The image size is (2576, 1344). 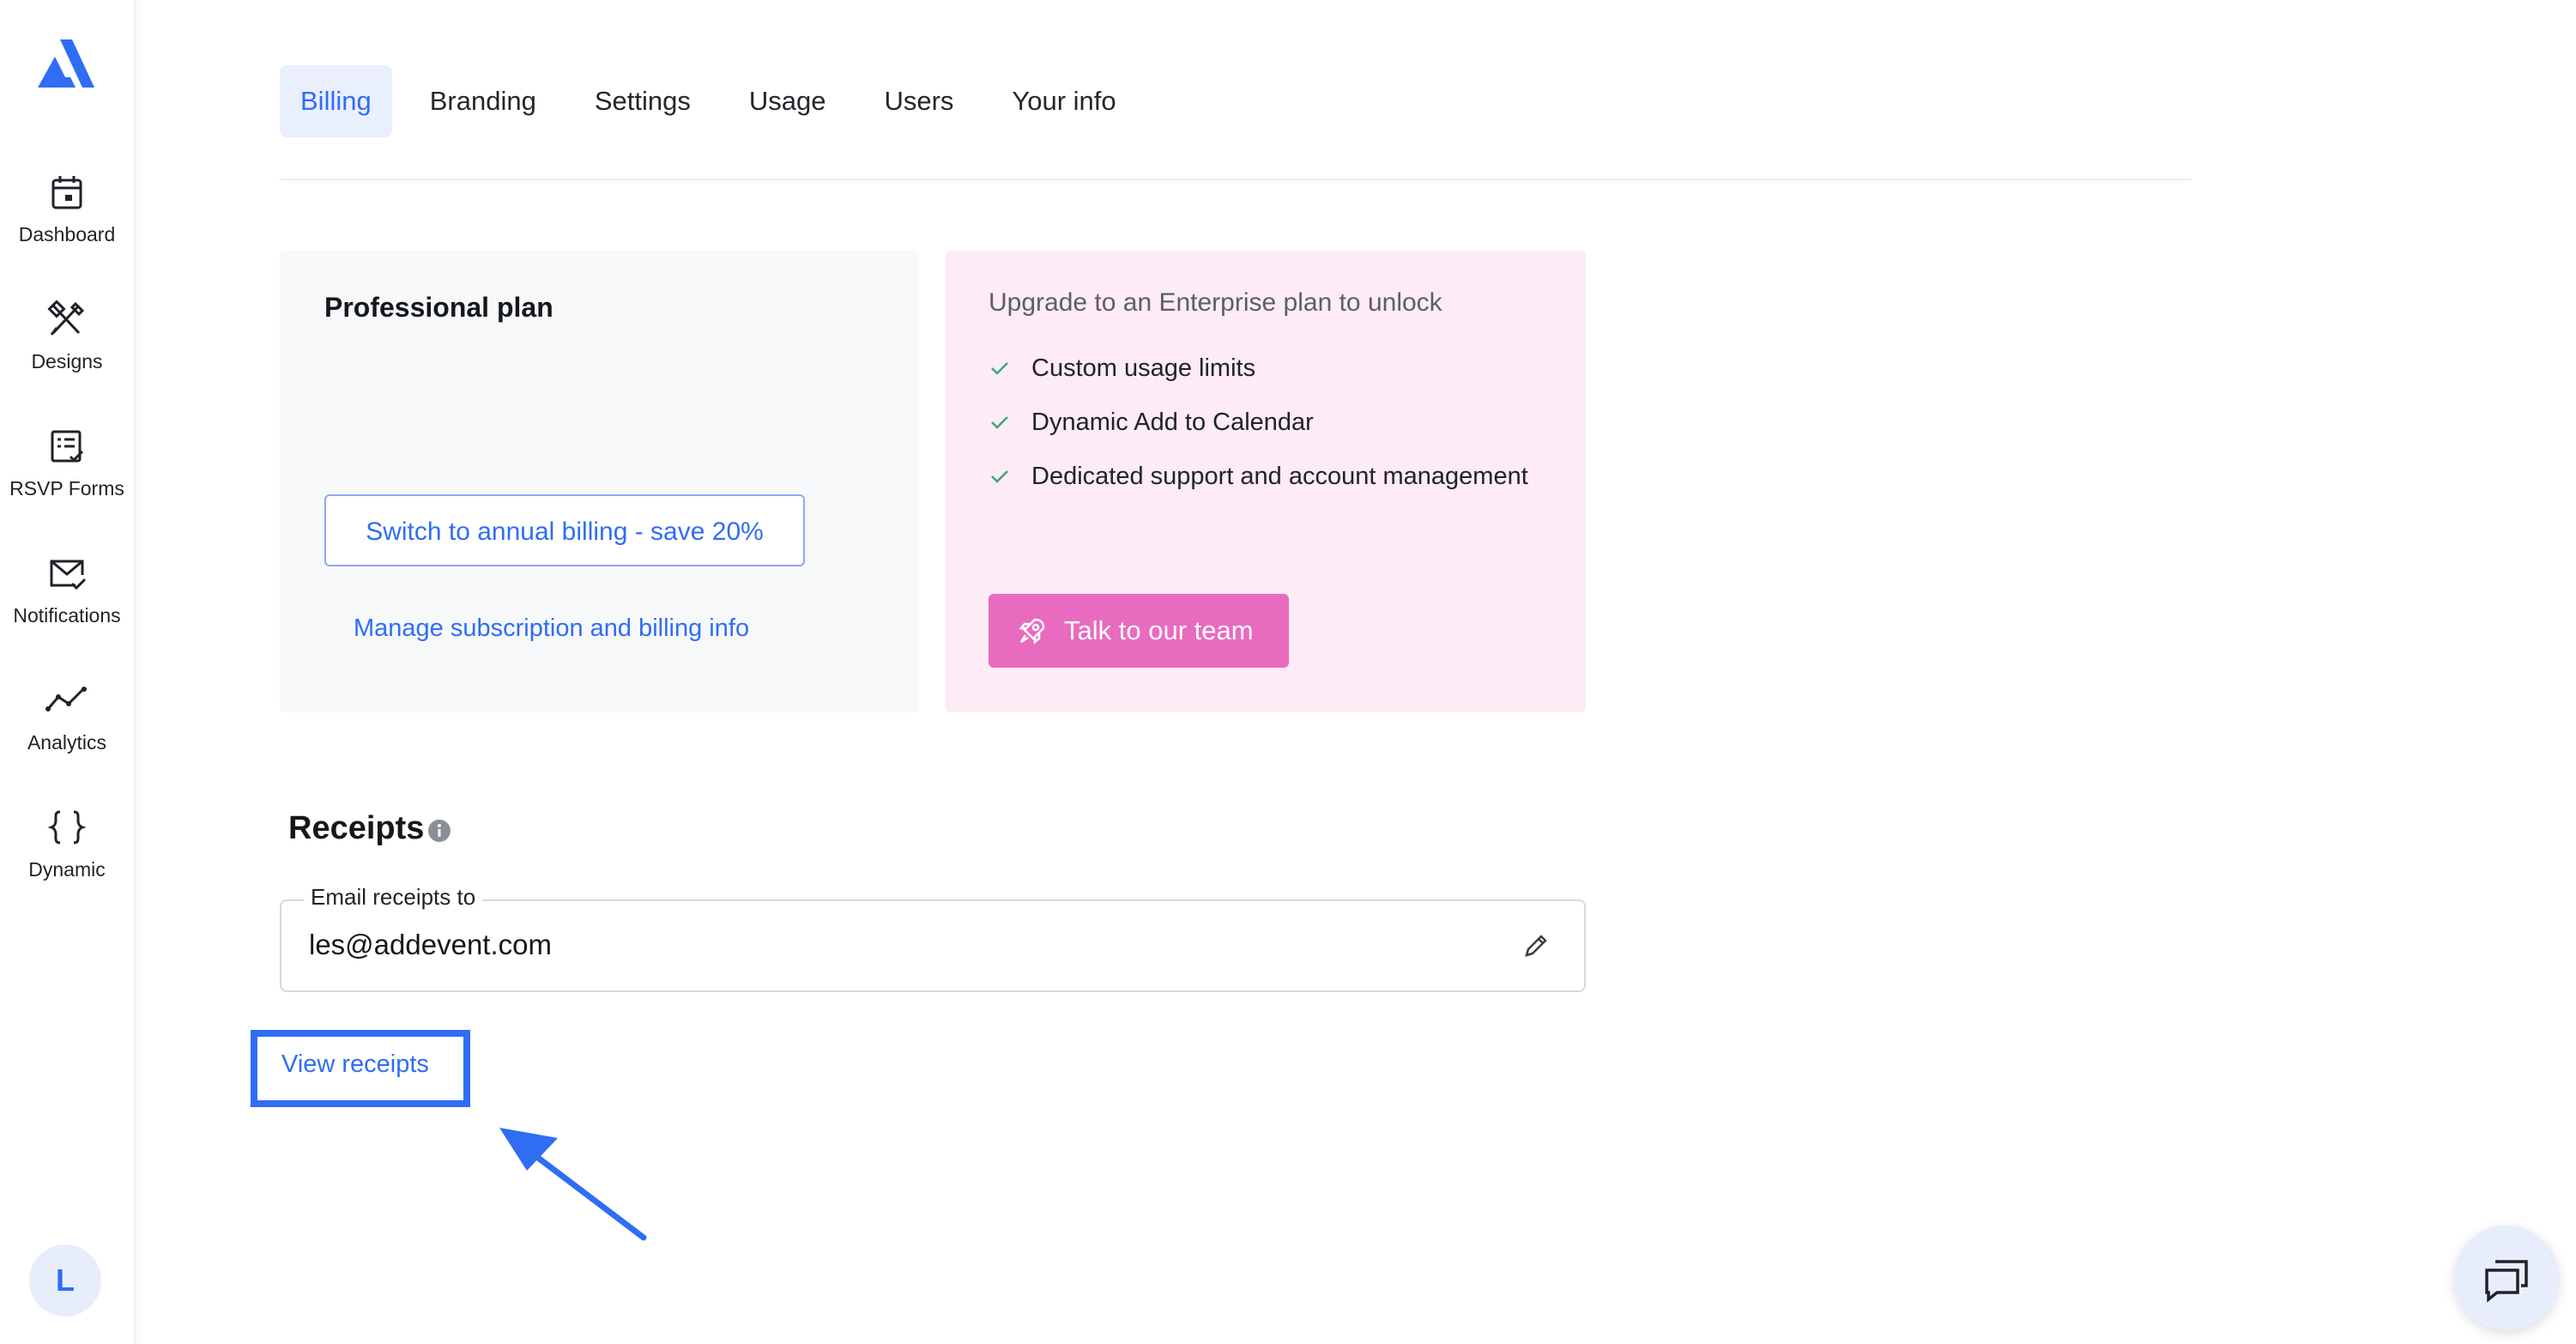 What do you see at coordinates (788, 101) in the screenshot?
I see `tab-usage: Usage` at bounding box center [788, 101].